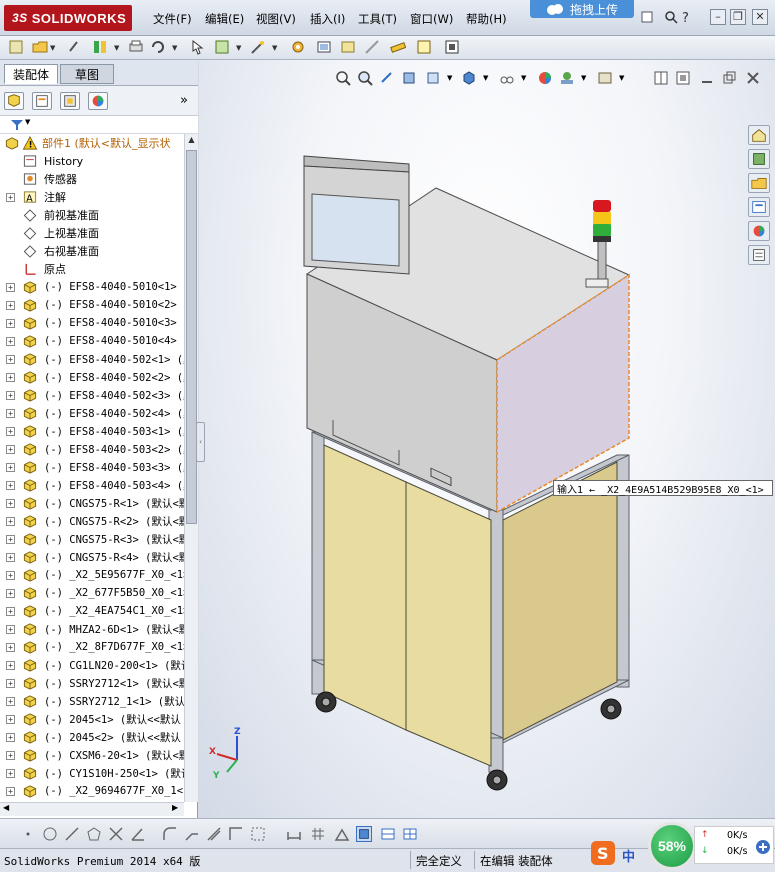 The width and height of the screenshot is (775, 872). I want to click on tree-item: + (-) SSRY2712<1> (默认<默, so click(92, 683).